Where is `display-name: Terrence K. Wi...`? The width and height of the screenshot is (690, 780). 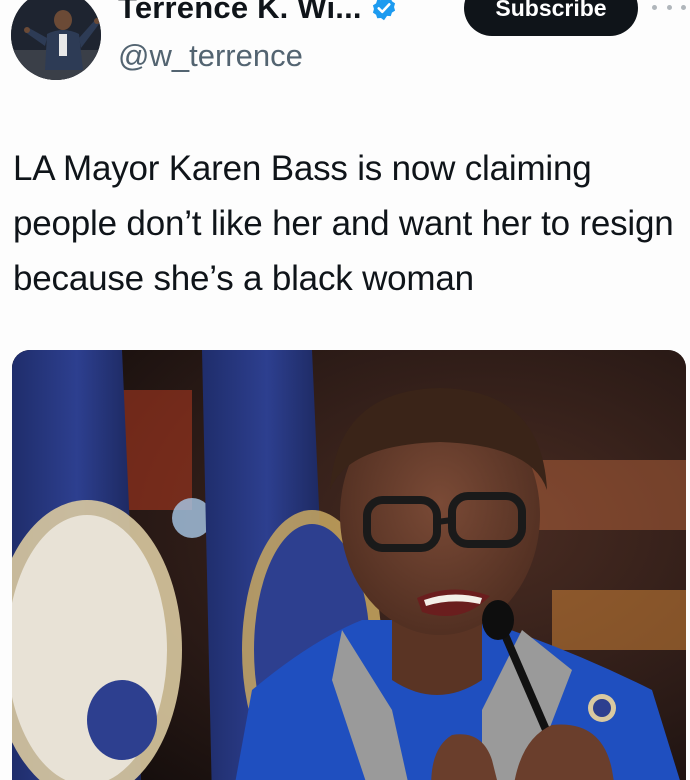 display-name: Terrence K. Wi... is located at coordinates (240, 13).